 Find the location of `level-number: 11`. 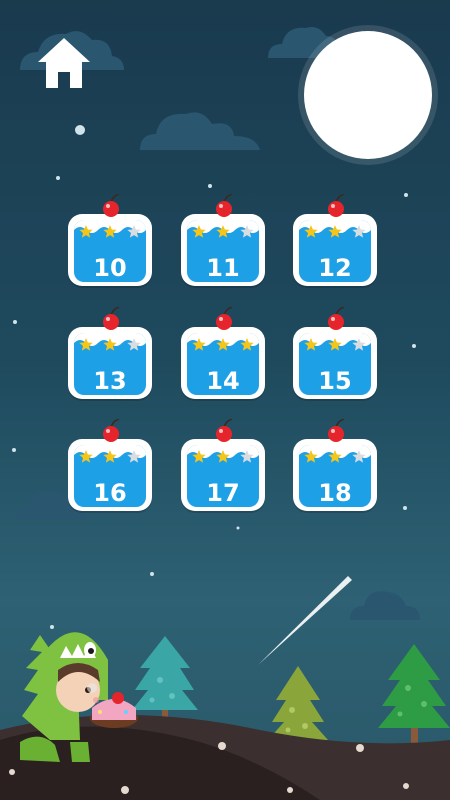

level-number: 11 is located at coordinates (223, 268).